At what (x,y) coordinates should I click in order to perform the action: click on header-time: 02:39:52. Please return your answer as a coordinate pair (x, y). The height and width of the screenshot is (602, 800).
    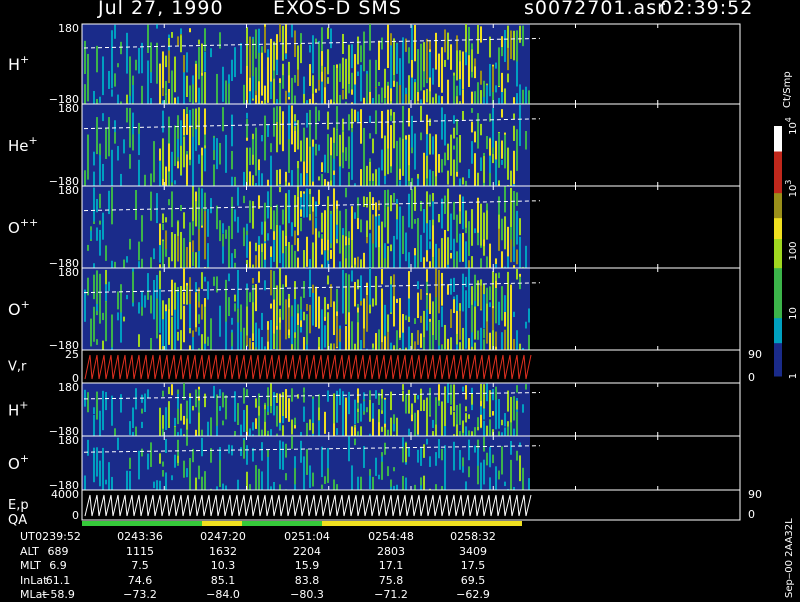
    Looking at the image, I should click on (706, 9).